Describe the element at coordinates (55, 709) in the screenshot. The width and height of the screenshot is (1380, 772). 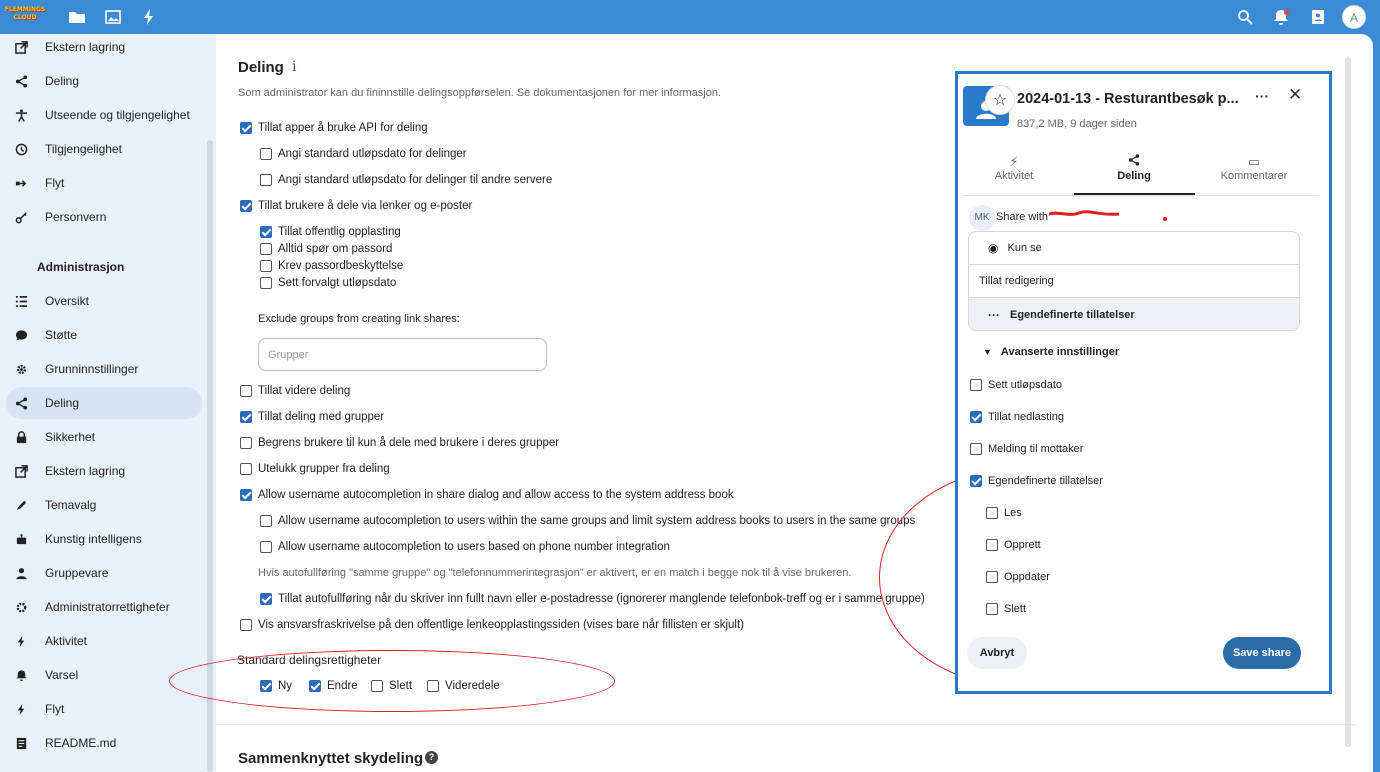
I see `sidebar-item-label: Flyt` at that location.